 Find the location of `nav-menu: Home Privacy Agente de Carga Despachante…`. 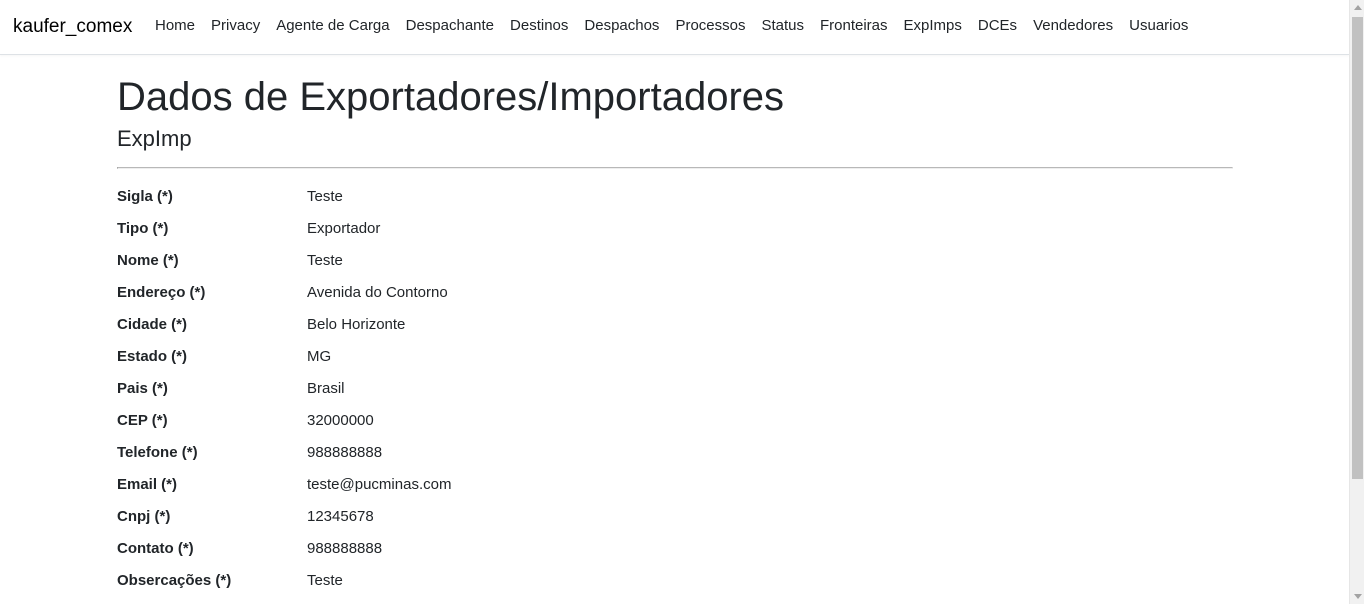

nav-menu: Home Privacy Agente de Carga Despachante… is located at coordinates (671, 26).